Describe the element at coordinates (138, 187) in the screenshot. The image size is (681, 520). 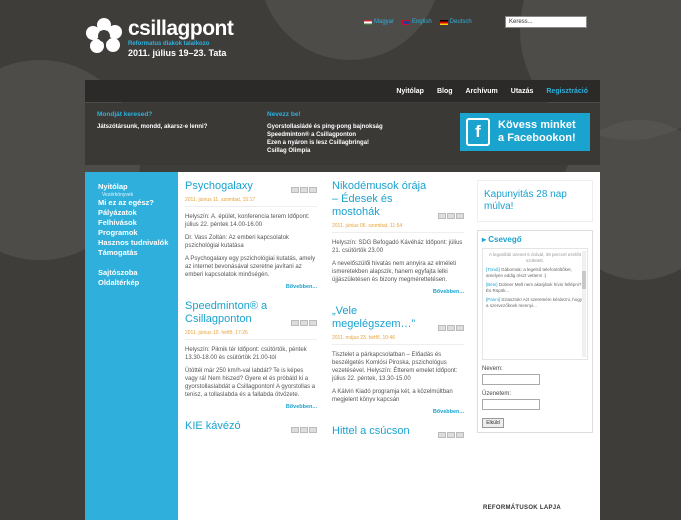
I see `sidenav-item-home: Nyitólap` at that location.